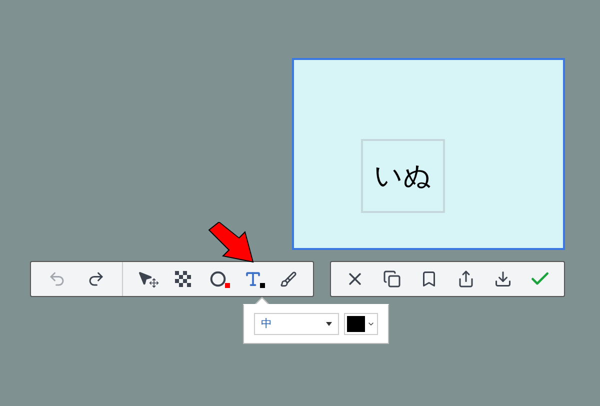 This screenshot has height=406, width=600. What do you see at coordinates (218, 279) in the screenshot?
I see `circle-icon` at bounding box center [218, 279].